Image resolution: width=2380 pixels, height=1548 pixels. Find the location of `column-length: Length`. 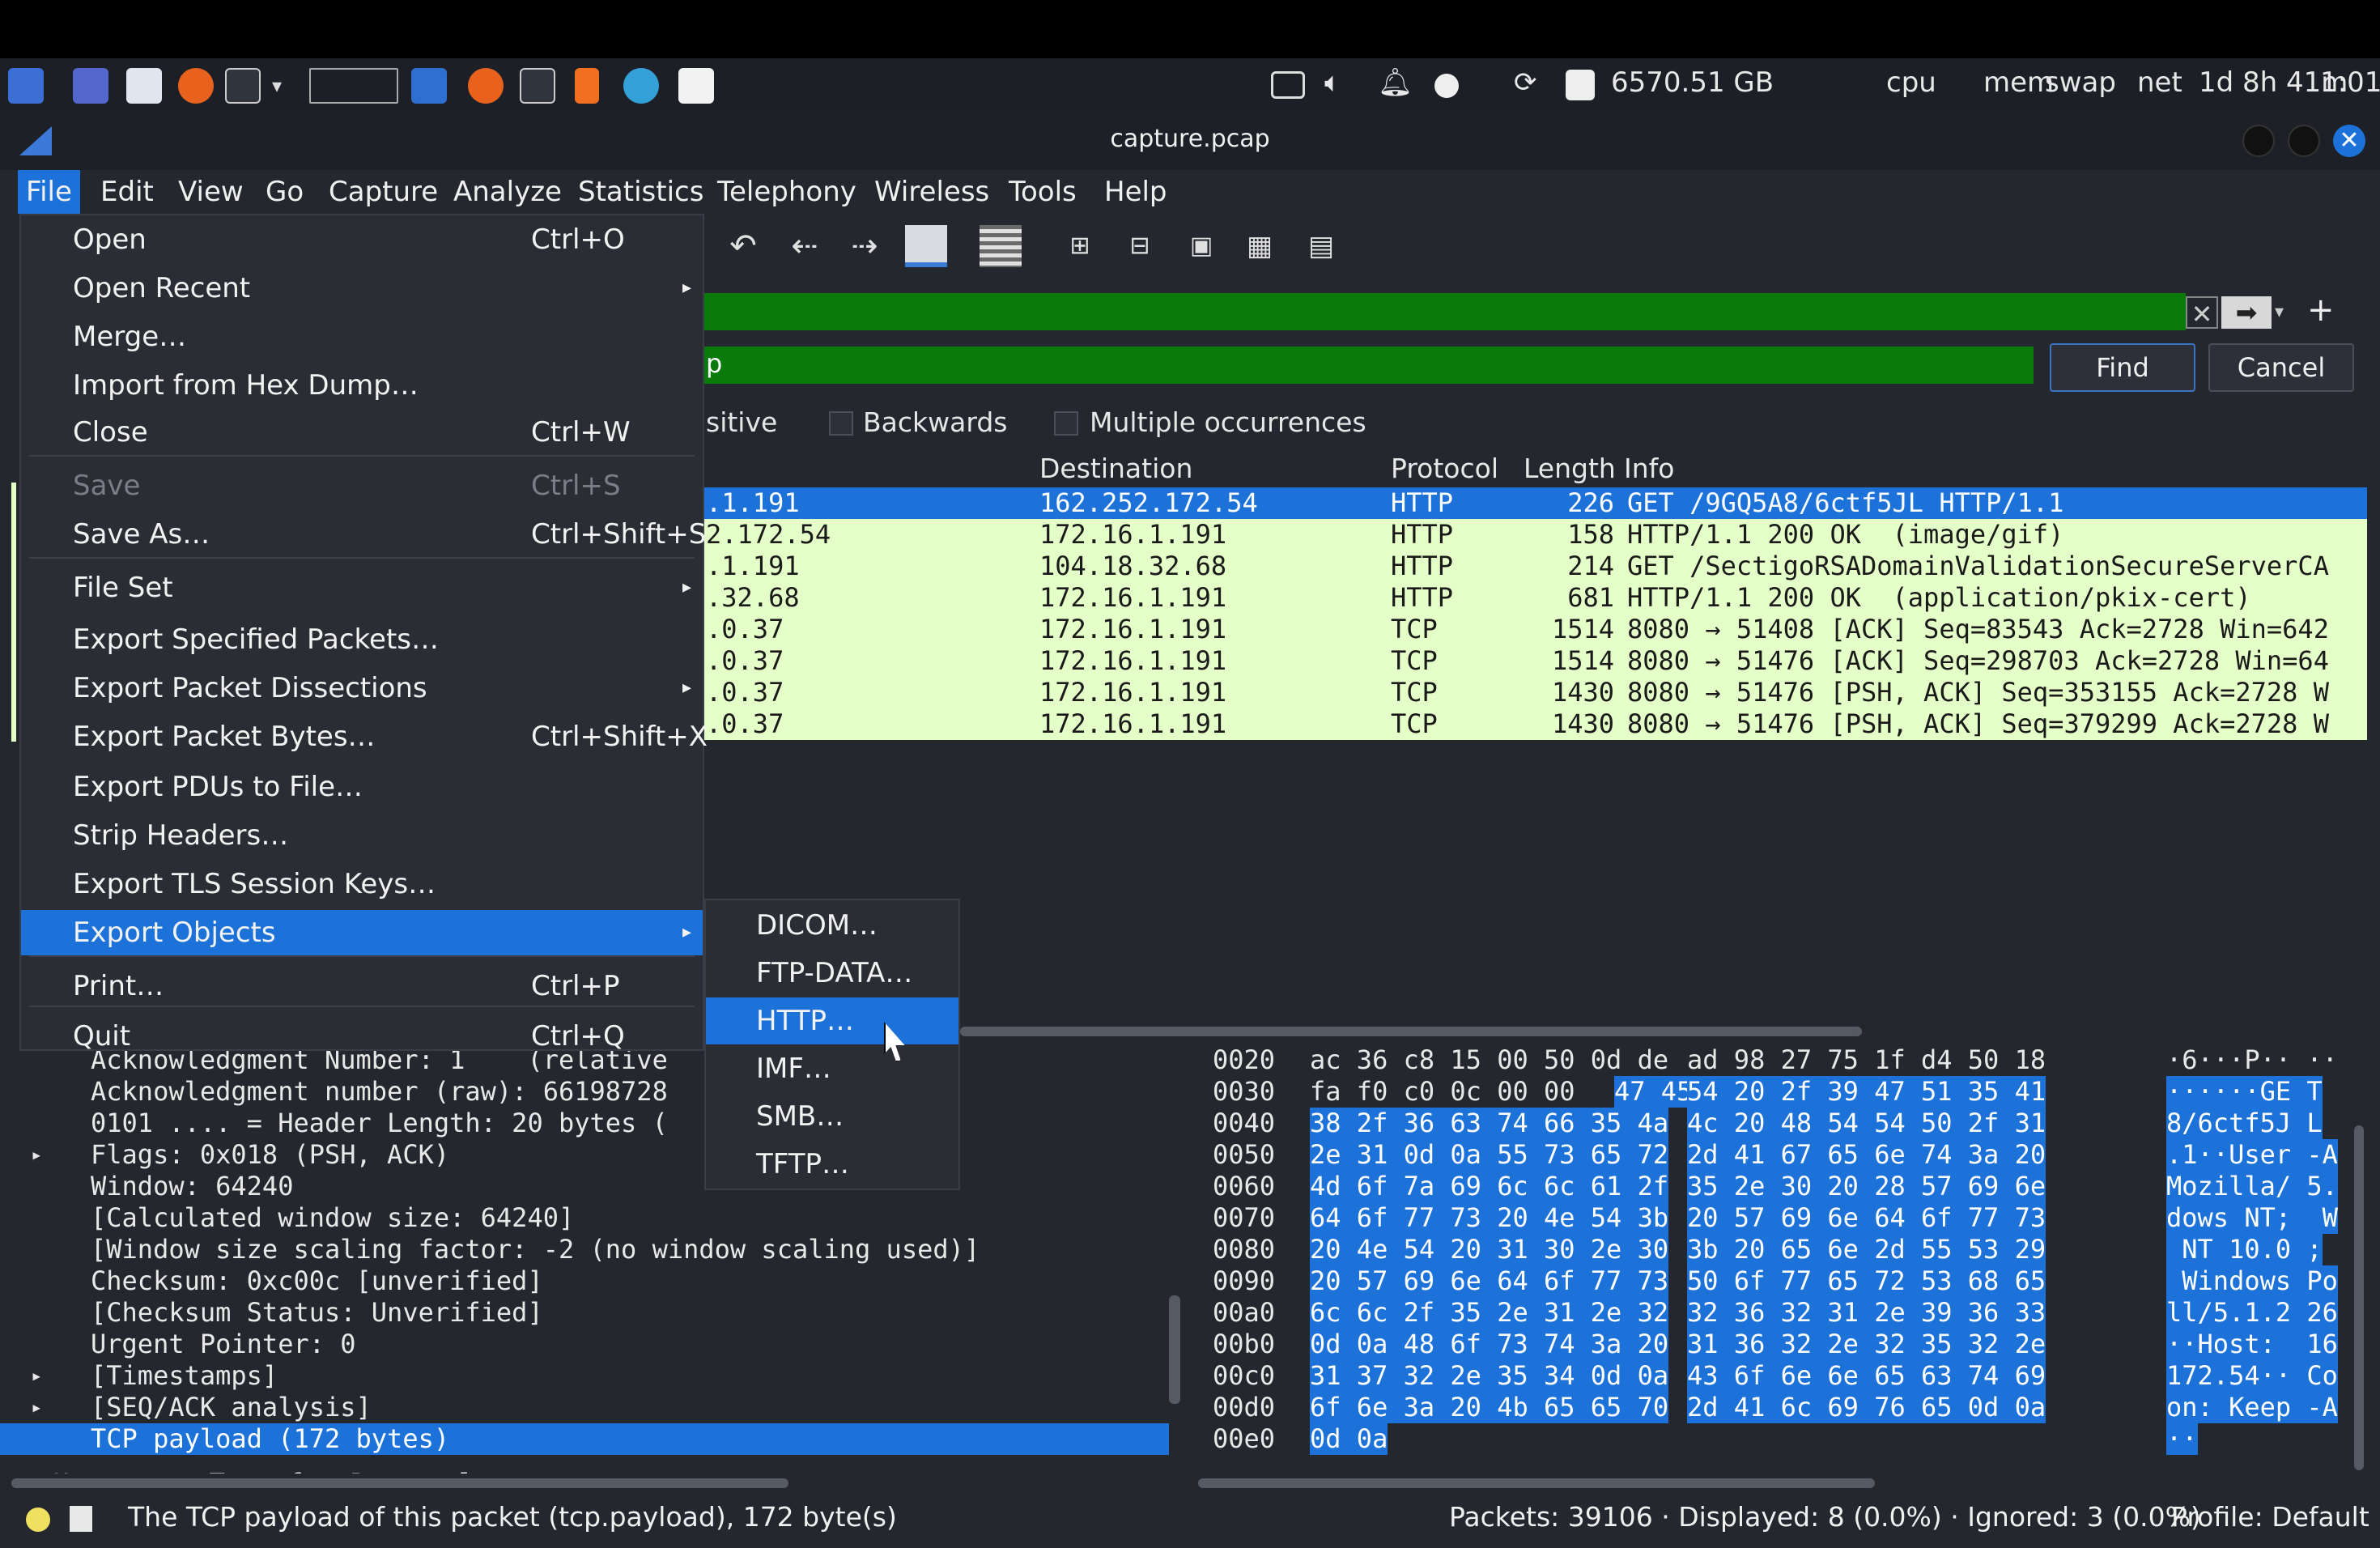

column-length: Length is located at coordinates (1570, 469).